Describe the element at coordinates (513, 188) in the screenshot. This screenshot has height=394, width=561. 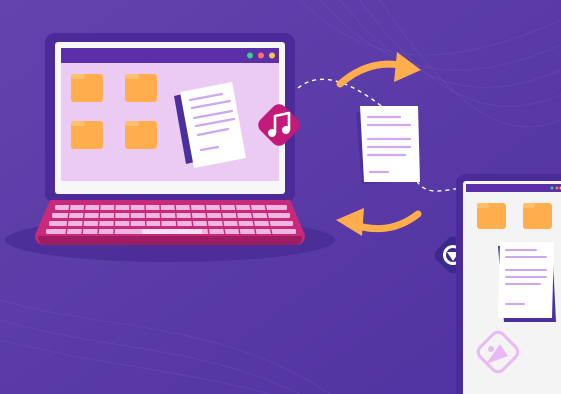
I see `tablet-titlebar` at that location.